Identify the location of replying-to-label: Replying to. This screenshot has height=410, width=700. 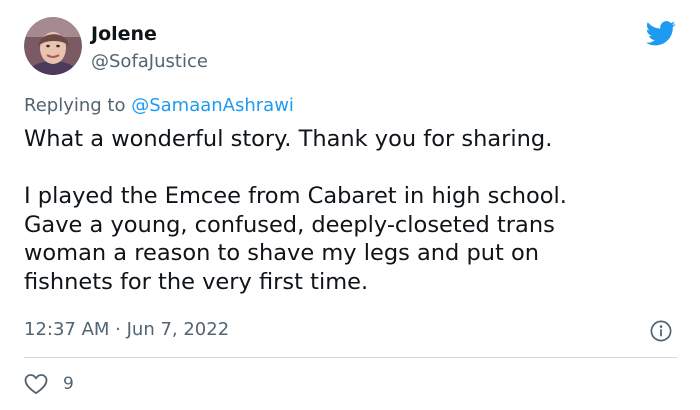
(75, 105).